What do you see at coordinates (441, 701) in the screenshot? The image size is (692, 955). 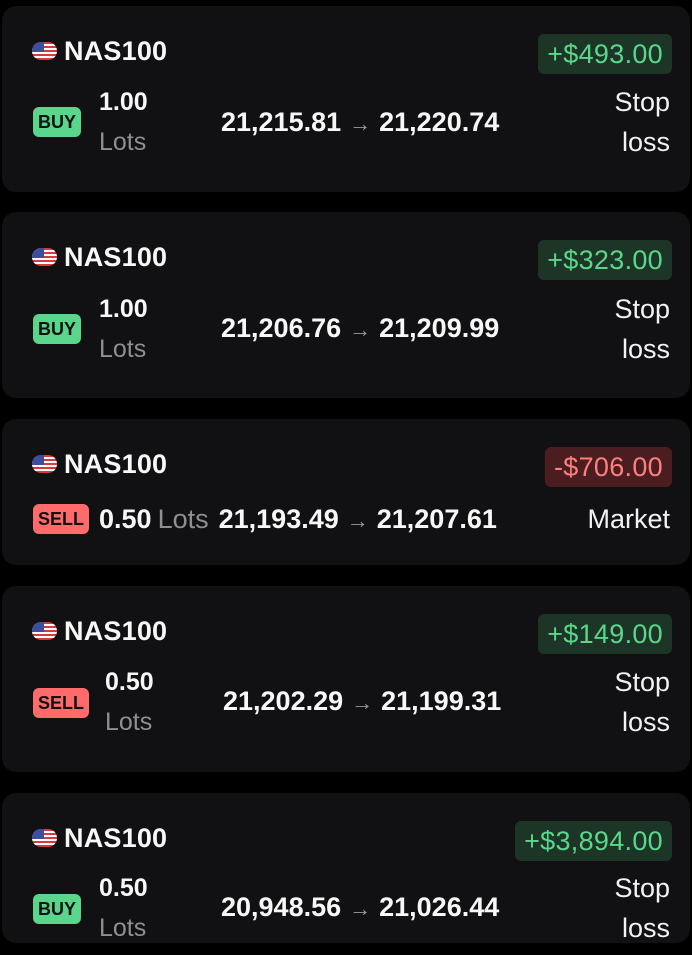 I see `current-price: 21,199.31` at bounding box center [441, 701].